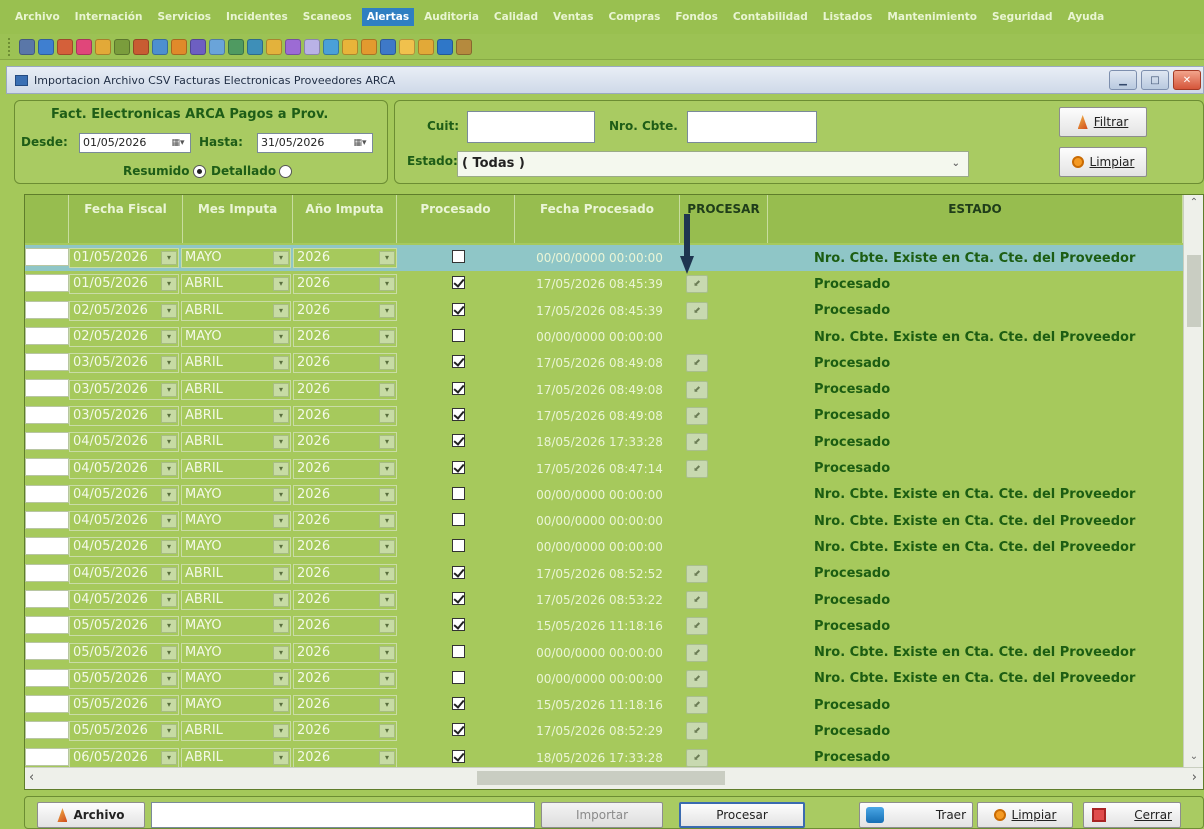 This screenshot has height=829, width=1204. What do you see at coordinates (135, 143) in the screenshot?
I see `desde-date-field: 01/05/2026 ▦▾` at bounding box center [135, 143].